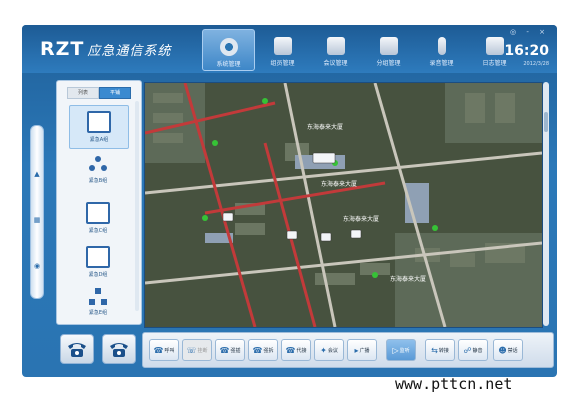 This screenshot has width=580, height=400. I want to click on group-item-a: 紧急A组, so click(99, 127).